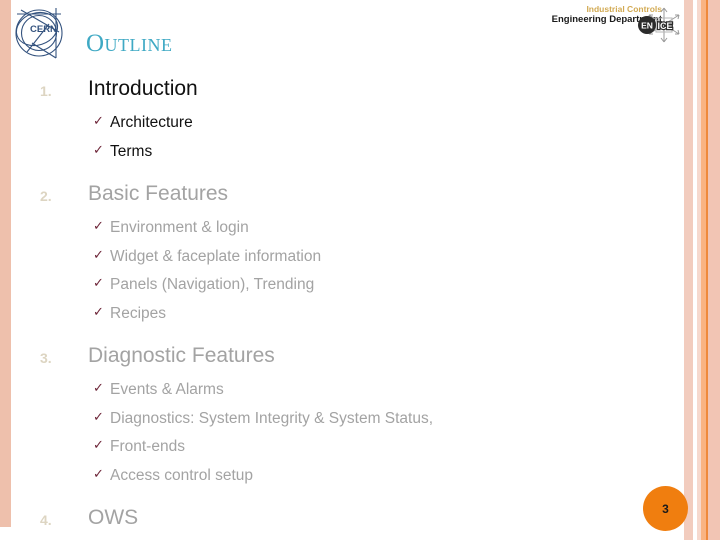 The image size is (720, 540). I want to click on list-item-label: Environment & login, so click(179, 227).